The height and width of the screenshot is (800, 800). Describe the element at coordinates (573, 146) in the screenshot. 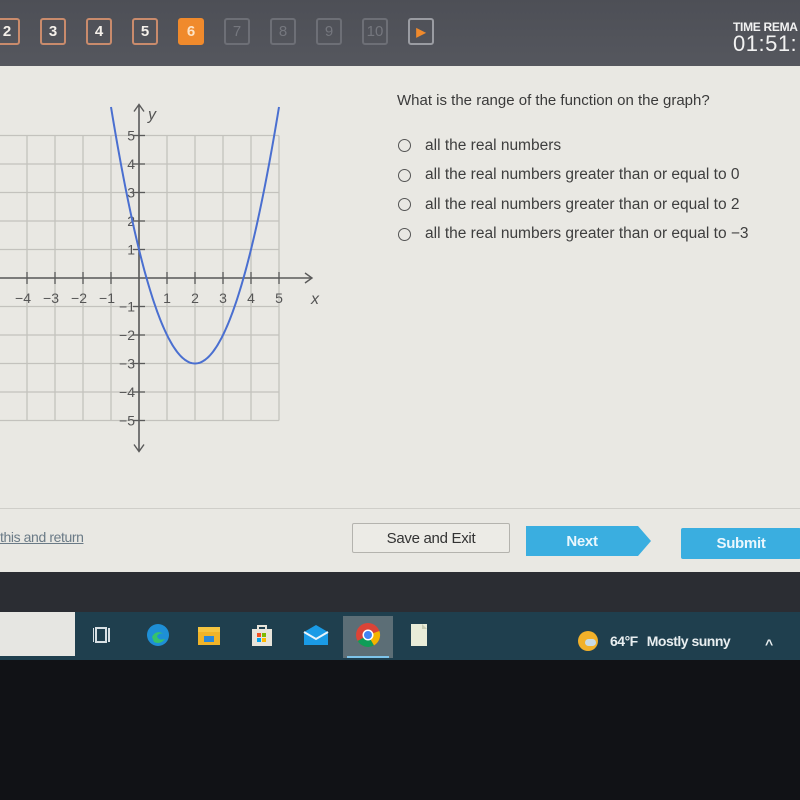

I see `choice-1: all the real numbers` at that location.